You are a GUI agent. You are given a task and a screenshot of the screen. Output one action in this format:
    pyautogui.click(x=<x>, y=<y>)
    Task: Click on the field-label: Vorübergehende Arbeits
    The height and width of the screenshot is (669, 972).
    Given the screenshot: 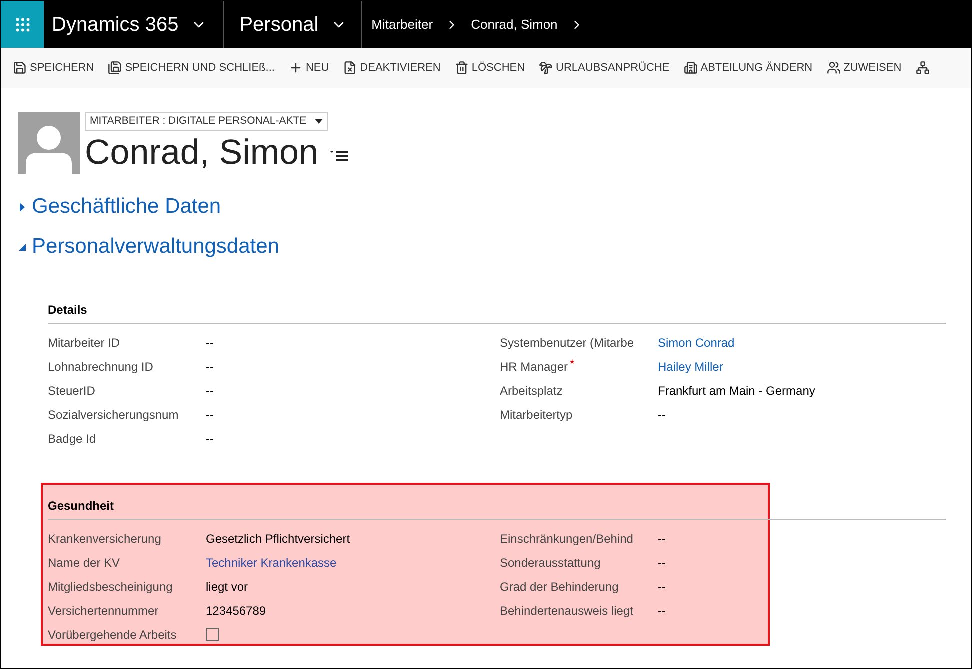 What is the action you would take?
    pyautogui.click(x=112, y=635)
    